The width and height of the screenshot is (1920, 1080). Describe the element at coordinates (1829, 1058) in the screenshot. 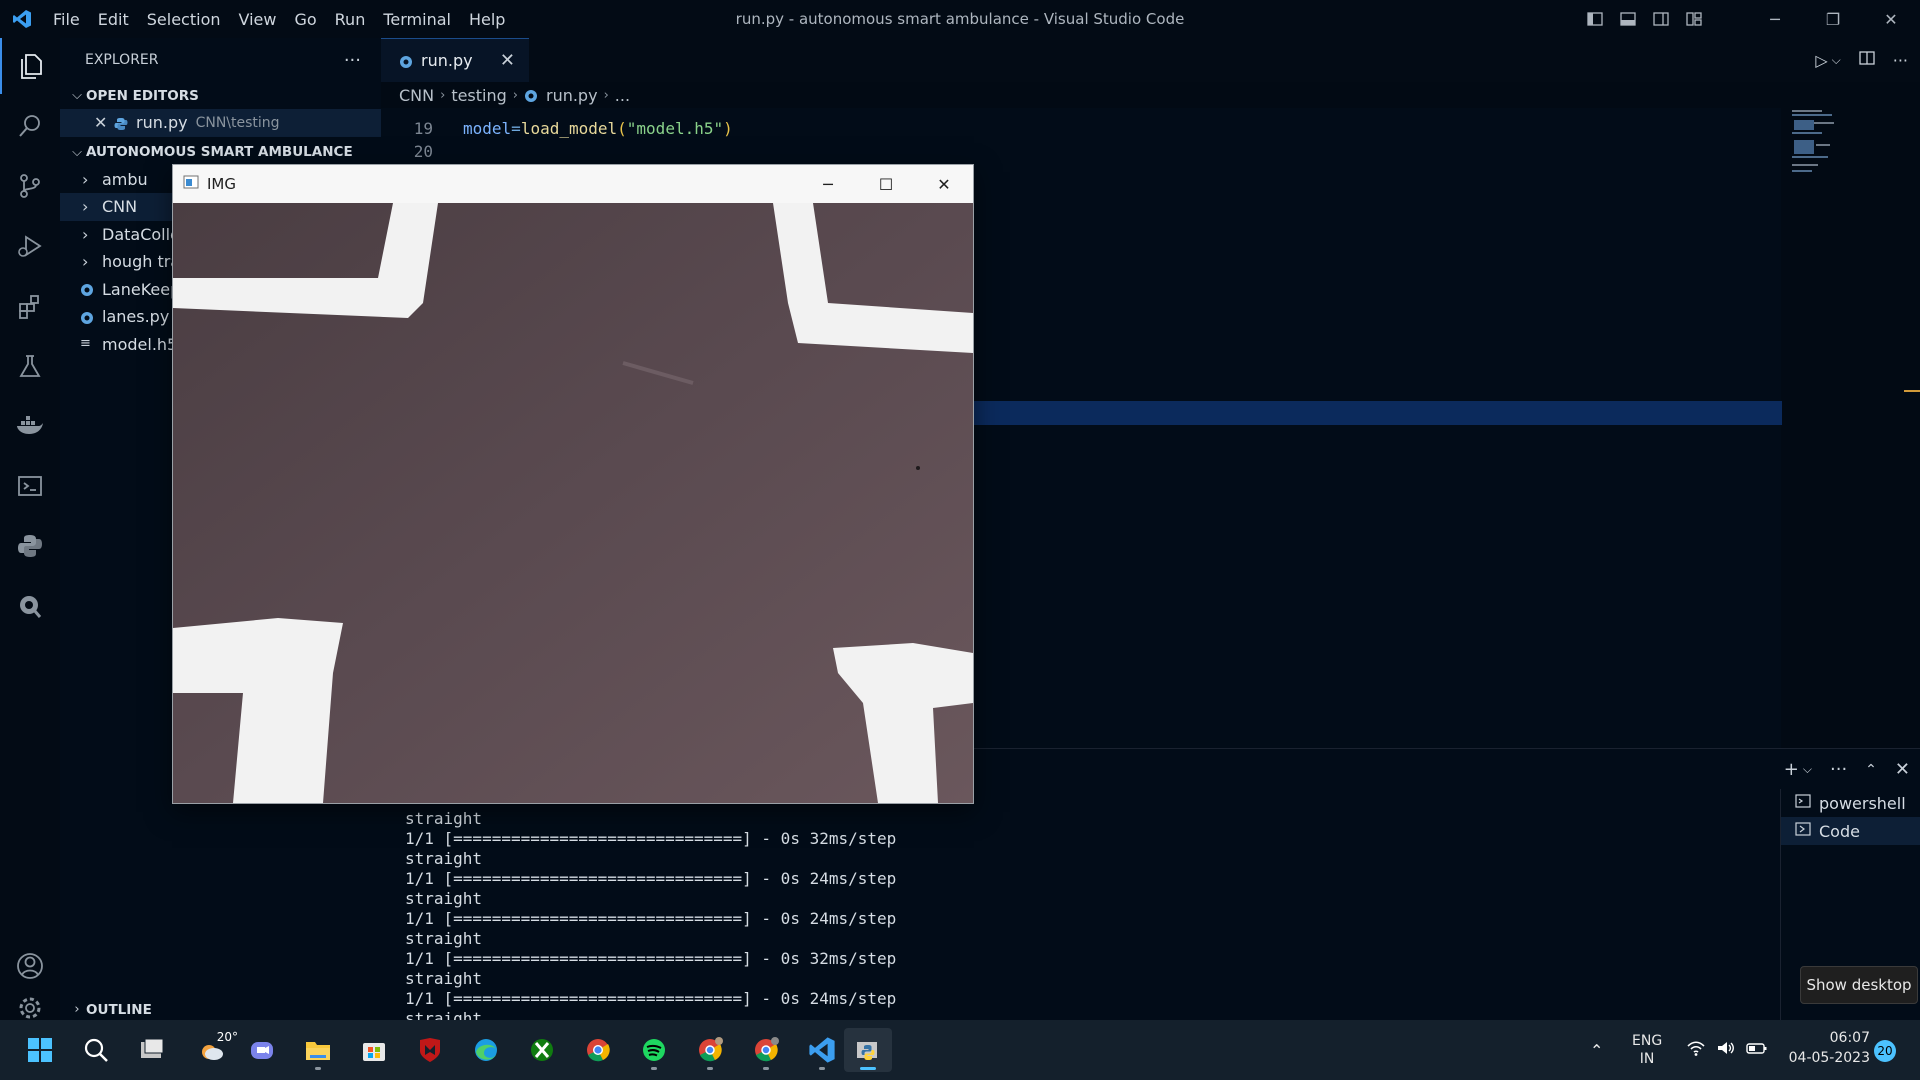

I see `clock-date: 04-05-2023` at that location.